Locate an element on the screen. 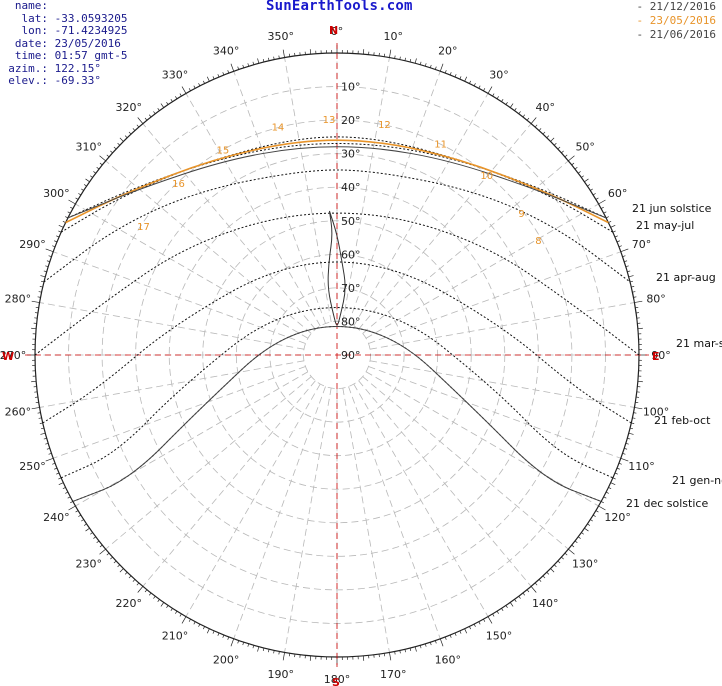  site-title: SunEarthTools.com is located at coordinates (339, 7).